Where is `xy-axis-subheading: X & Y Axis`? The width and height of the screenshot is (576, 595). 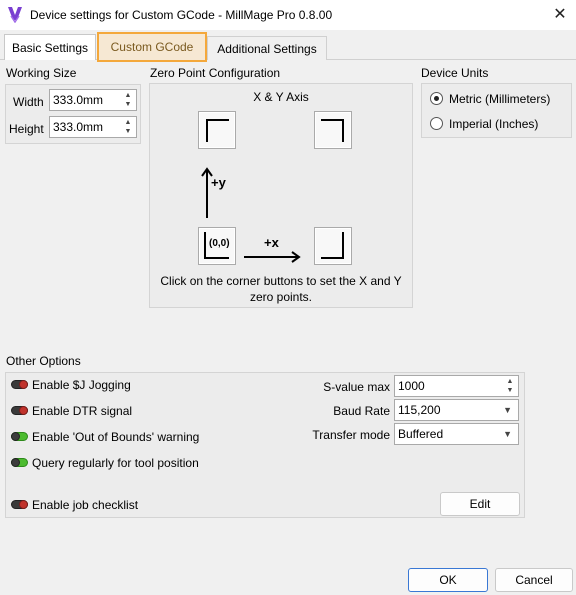 xy-axis-subheading: X & Y Axis is located at coordinates (281, 97).